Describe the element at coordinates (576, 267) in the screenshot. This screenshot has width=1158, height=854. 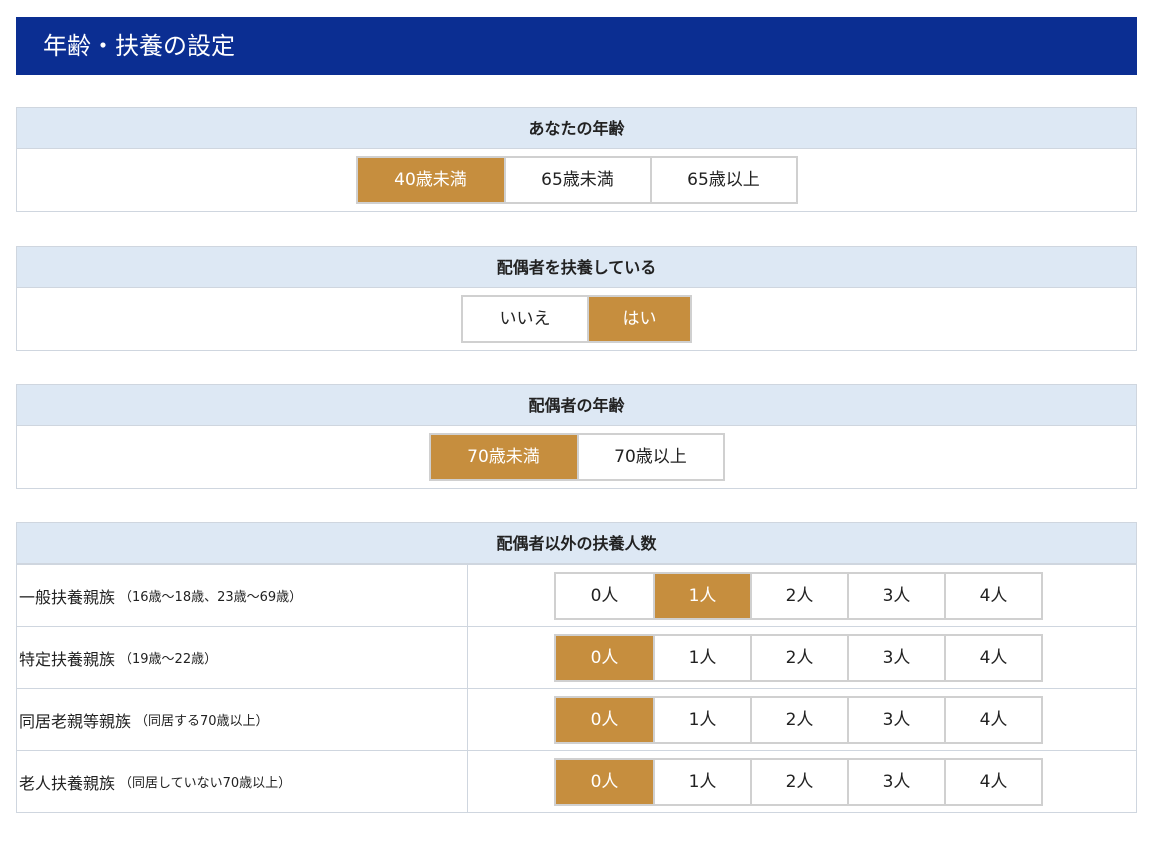
I see `spouse-section-title: 配偶者を扶養している` at that location.